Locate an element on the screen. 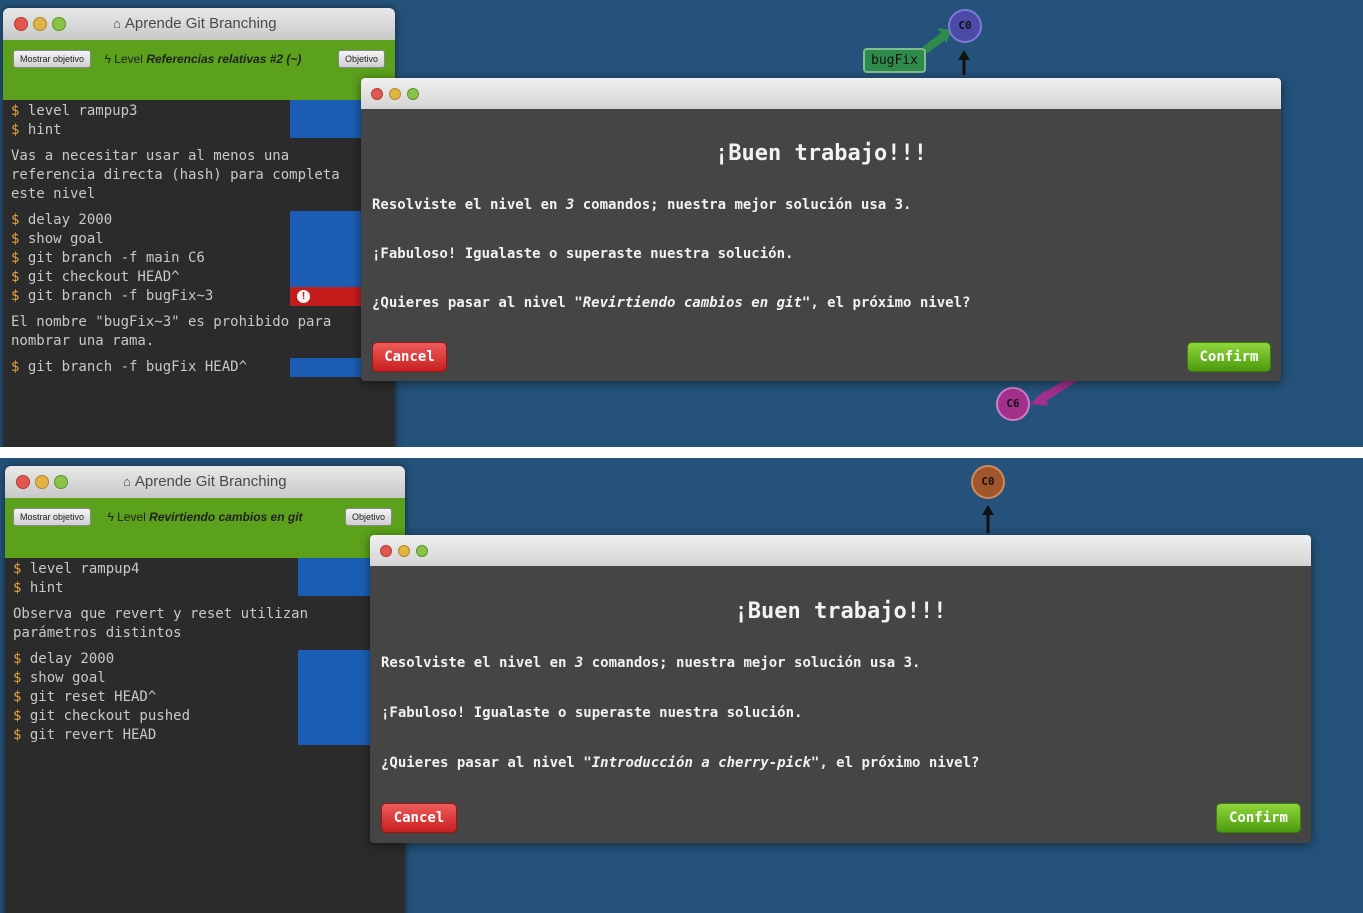 This screenshot has width=1363, height=913. level-indicator: ϟ Level Referencias relativas #2 (~) is located at coordinates (203, 59).